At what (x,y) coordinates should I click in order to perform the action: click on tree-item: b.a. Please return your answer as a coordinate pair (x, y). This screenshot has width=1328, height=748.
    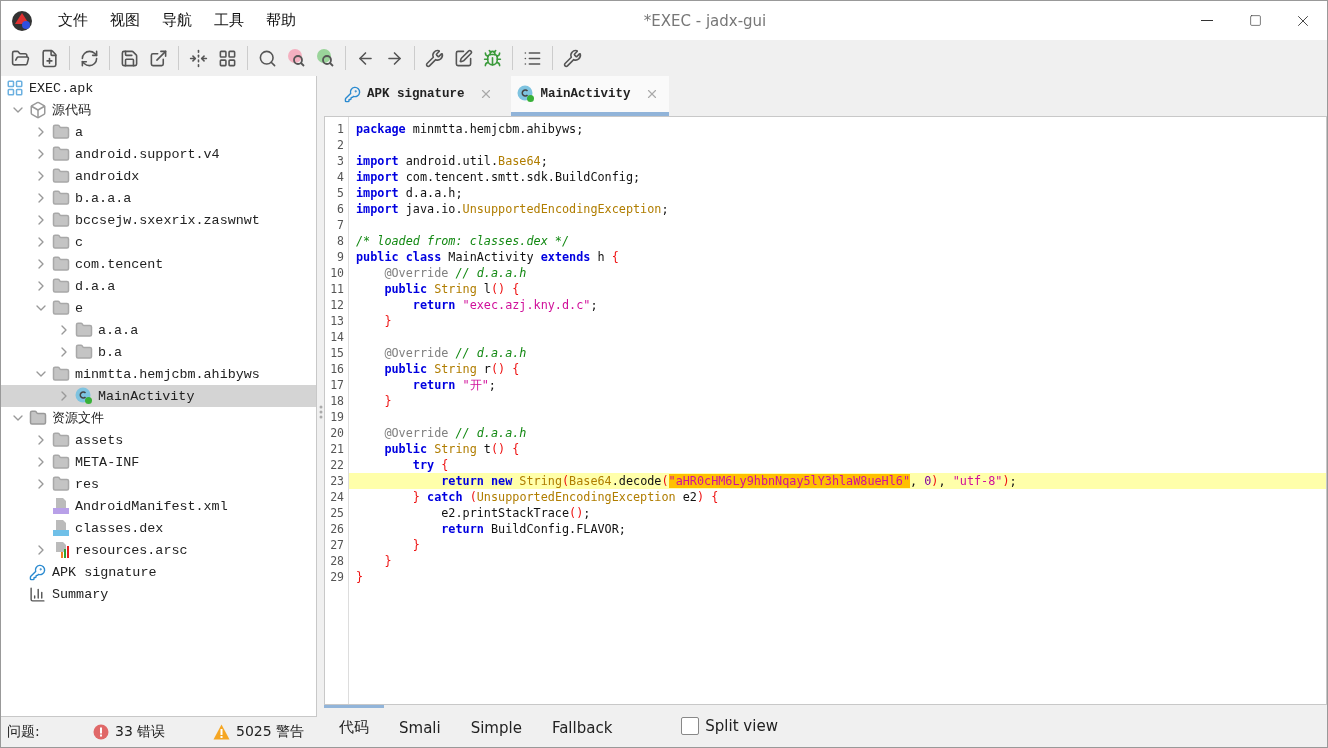
    Looking at the image, I should click on (158, 352).